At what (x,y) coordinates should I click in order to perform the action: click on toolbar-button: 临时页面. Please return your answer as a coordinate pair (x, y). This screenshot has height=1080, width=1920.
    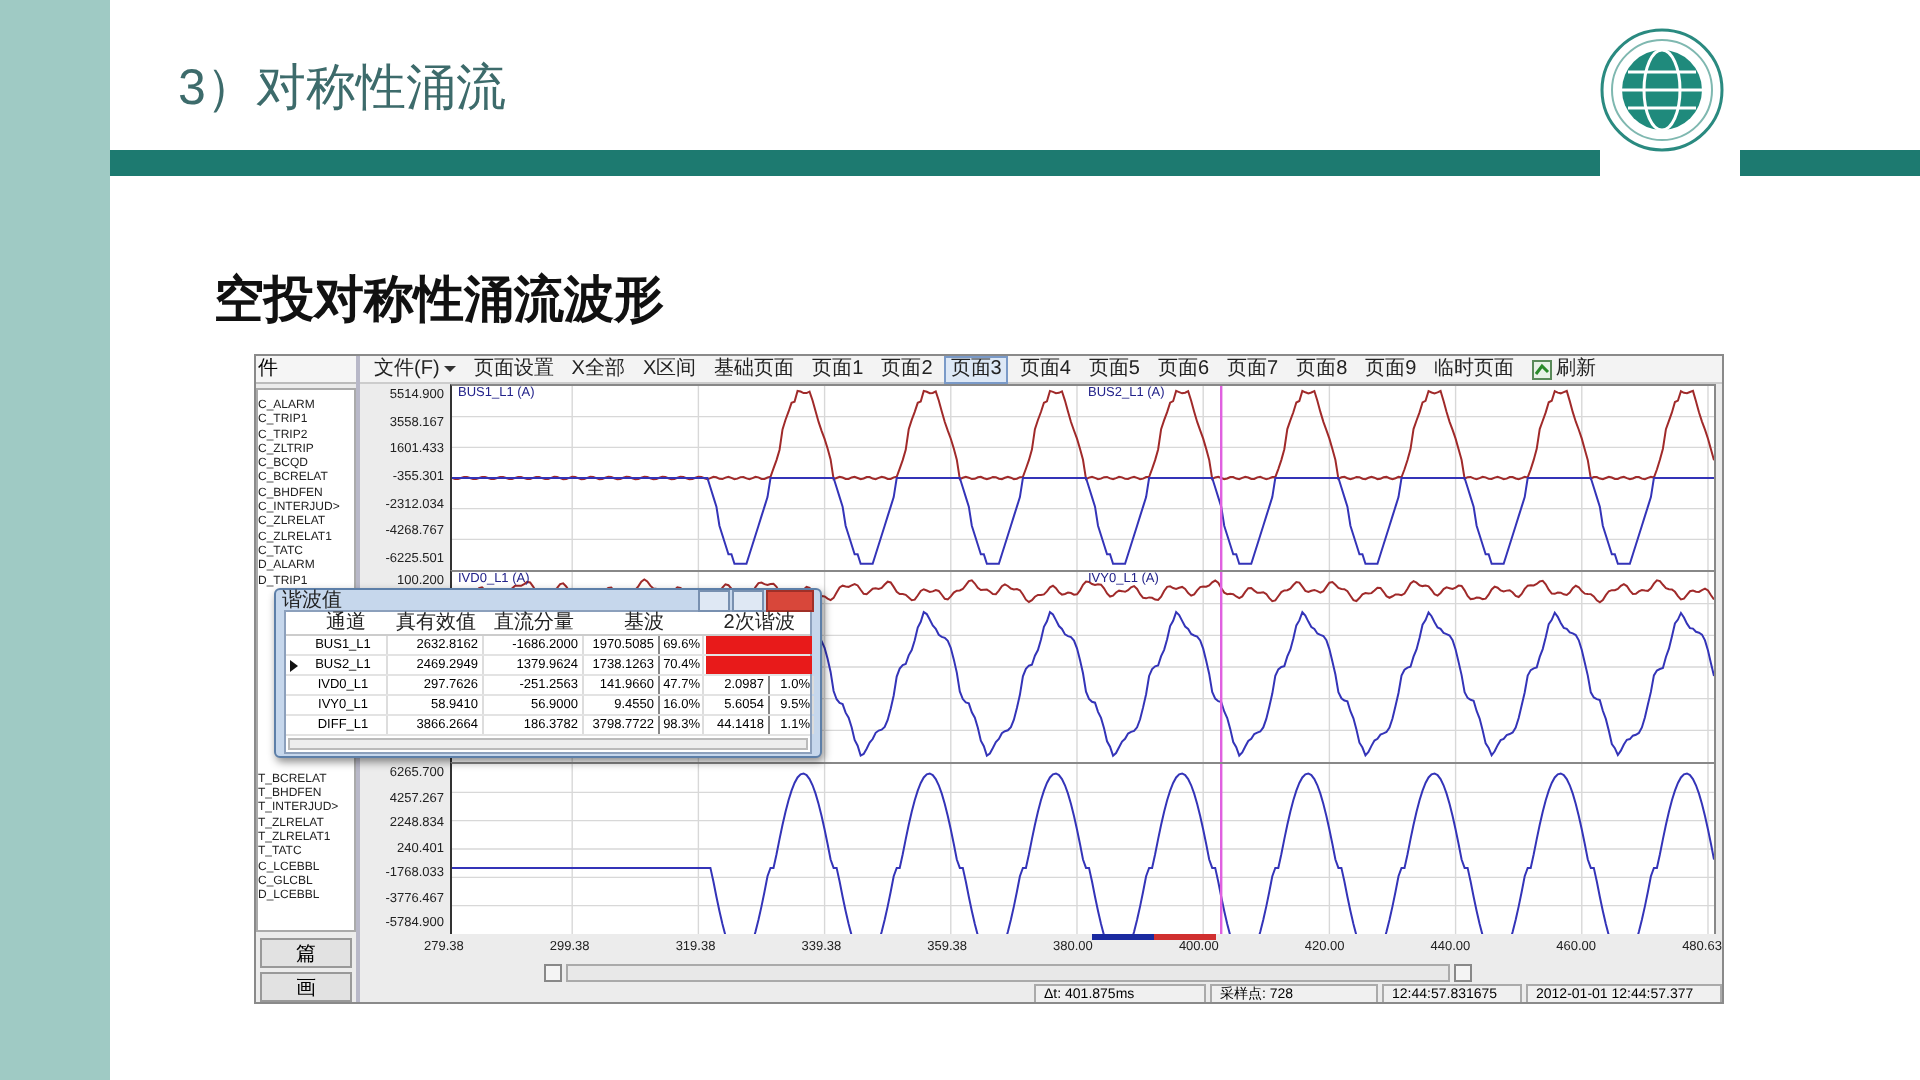
    Looking at the image, I should click on (1474, 369).